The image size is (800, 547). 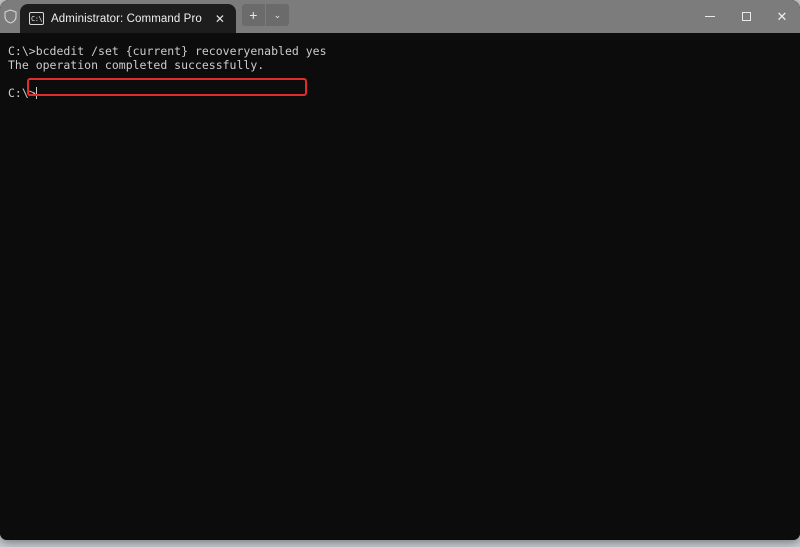 What do you see at coordinates (253, 15) in the screenshot?
I see `new-tab-button: +` at bounding box center [253, 15].